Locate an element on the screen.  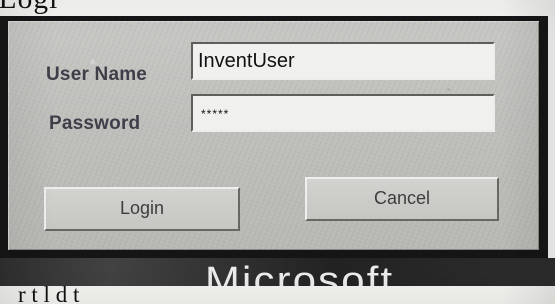
cancel-button: Cancel is located at coordinates (402, 199).